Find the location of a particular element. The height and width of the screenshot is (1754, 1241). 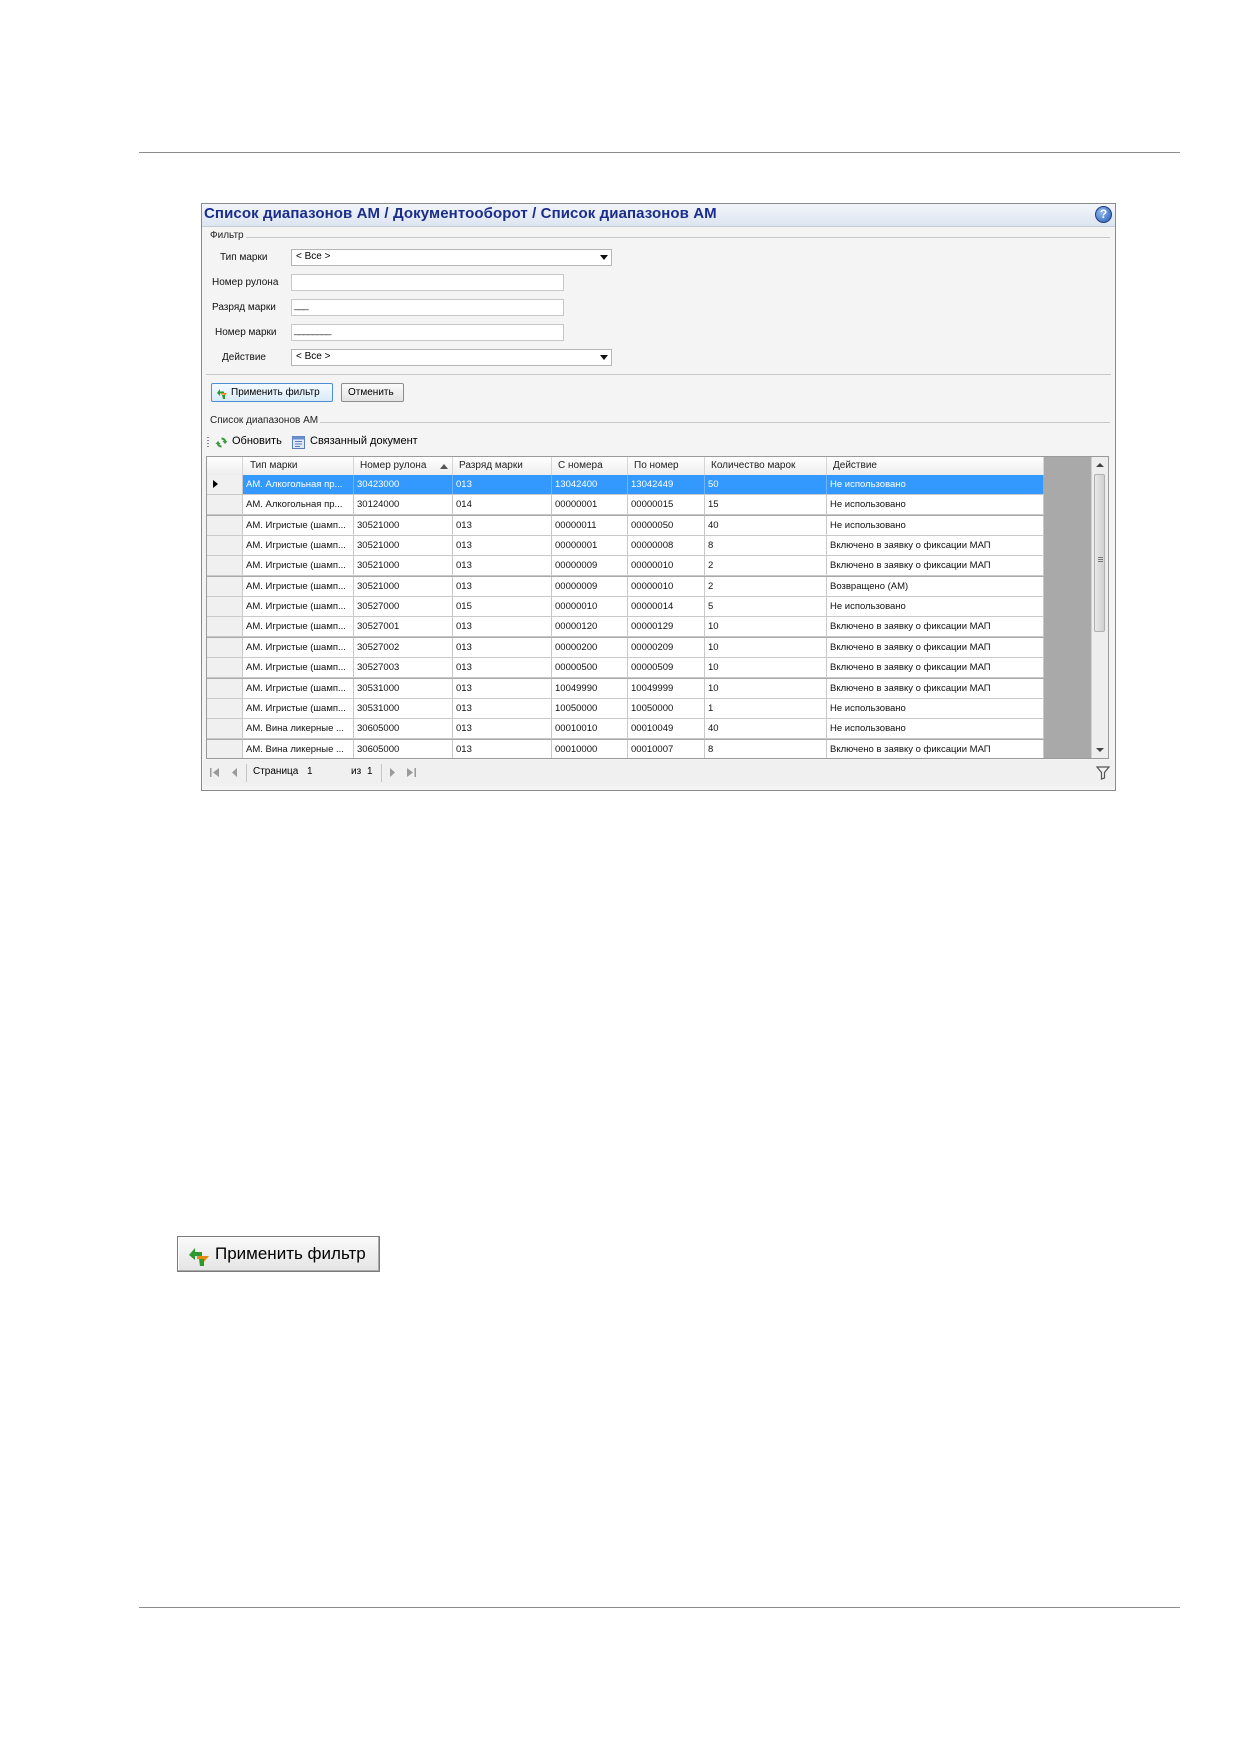

cancel-filter-button: Отменить is located at coordinates (372, 392).